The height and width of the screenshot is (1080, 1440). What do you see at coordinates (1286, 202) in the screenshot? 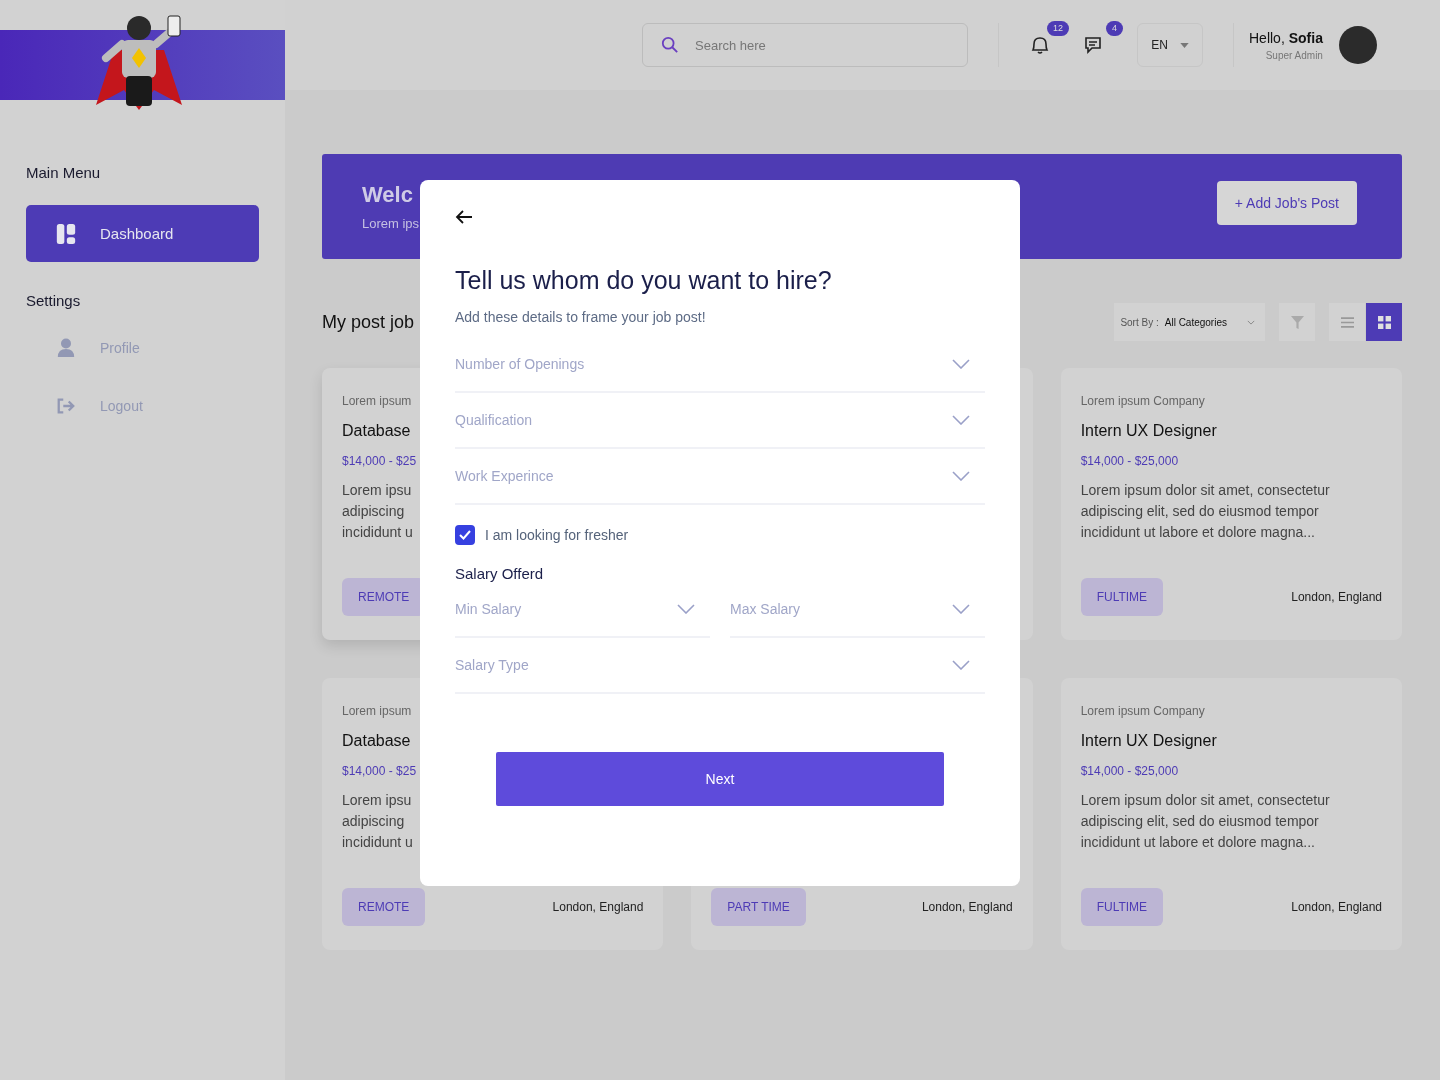
I see `add-job-post-button: + Add Job's Post` at bounding box center [1286, 202].